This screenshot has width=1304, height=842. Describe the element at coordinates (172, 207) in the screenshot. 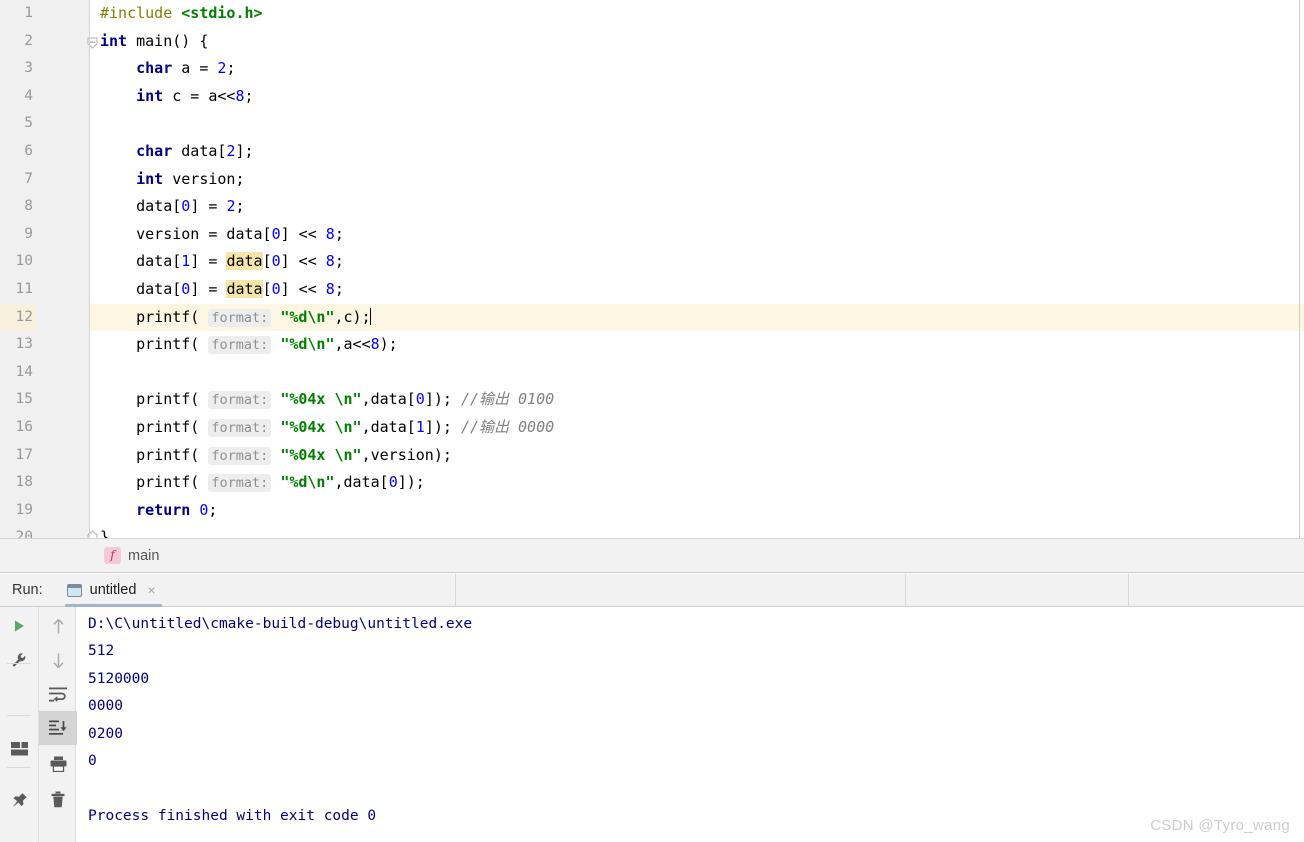

I see `line-content: data[0] = 2;` at that location.